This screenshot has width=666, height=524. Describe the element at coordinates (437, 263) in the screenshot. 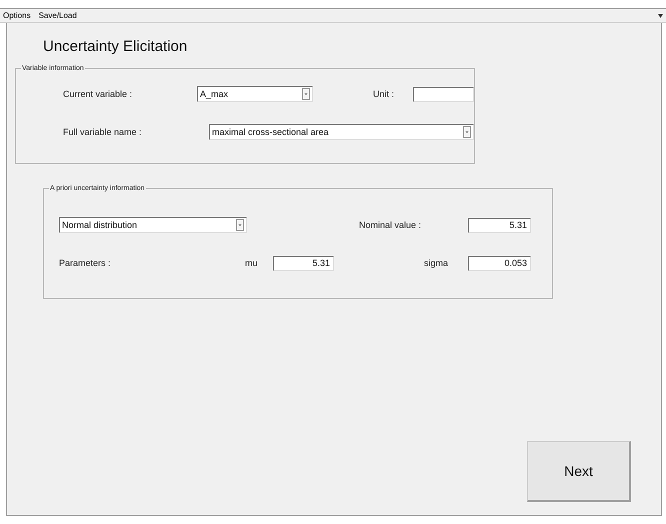

I see `parameter-label: sigma` at that location.